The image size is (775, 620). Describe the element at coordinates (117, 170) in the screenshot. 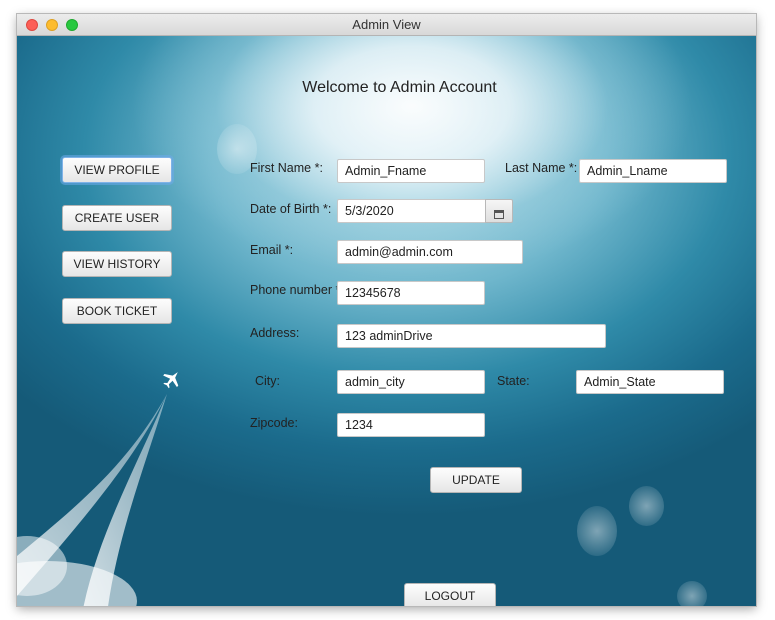

I see `view-profile-button: VIEW PROFILE` at that location.